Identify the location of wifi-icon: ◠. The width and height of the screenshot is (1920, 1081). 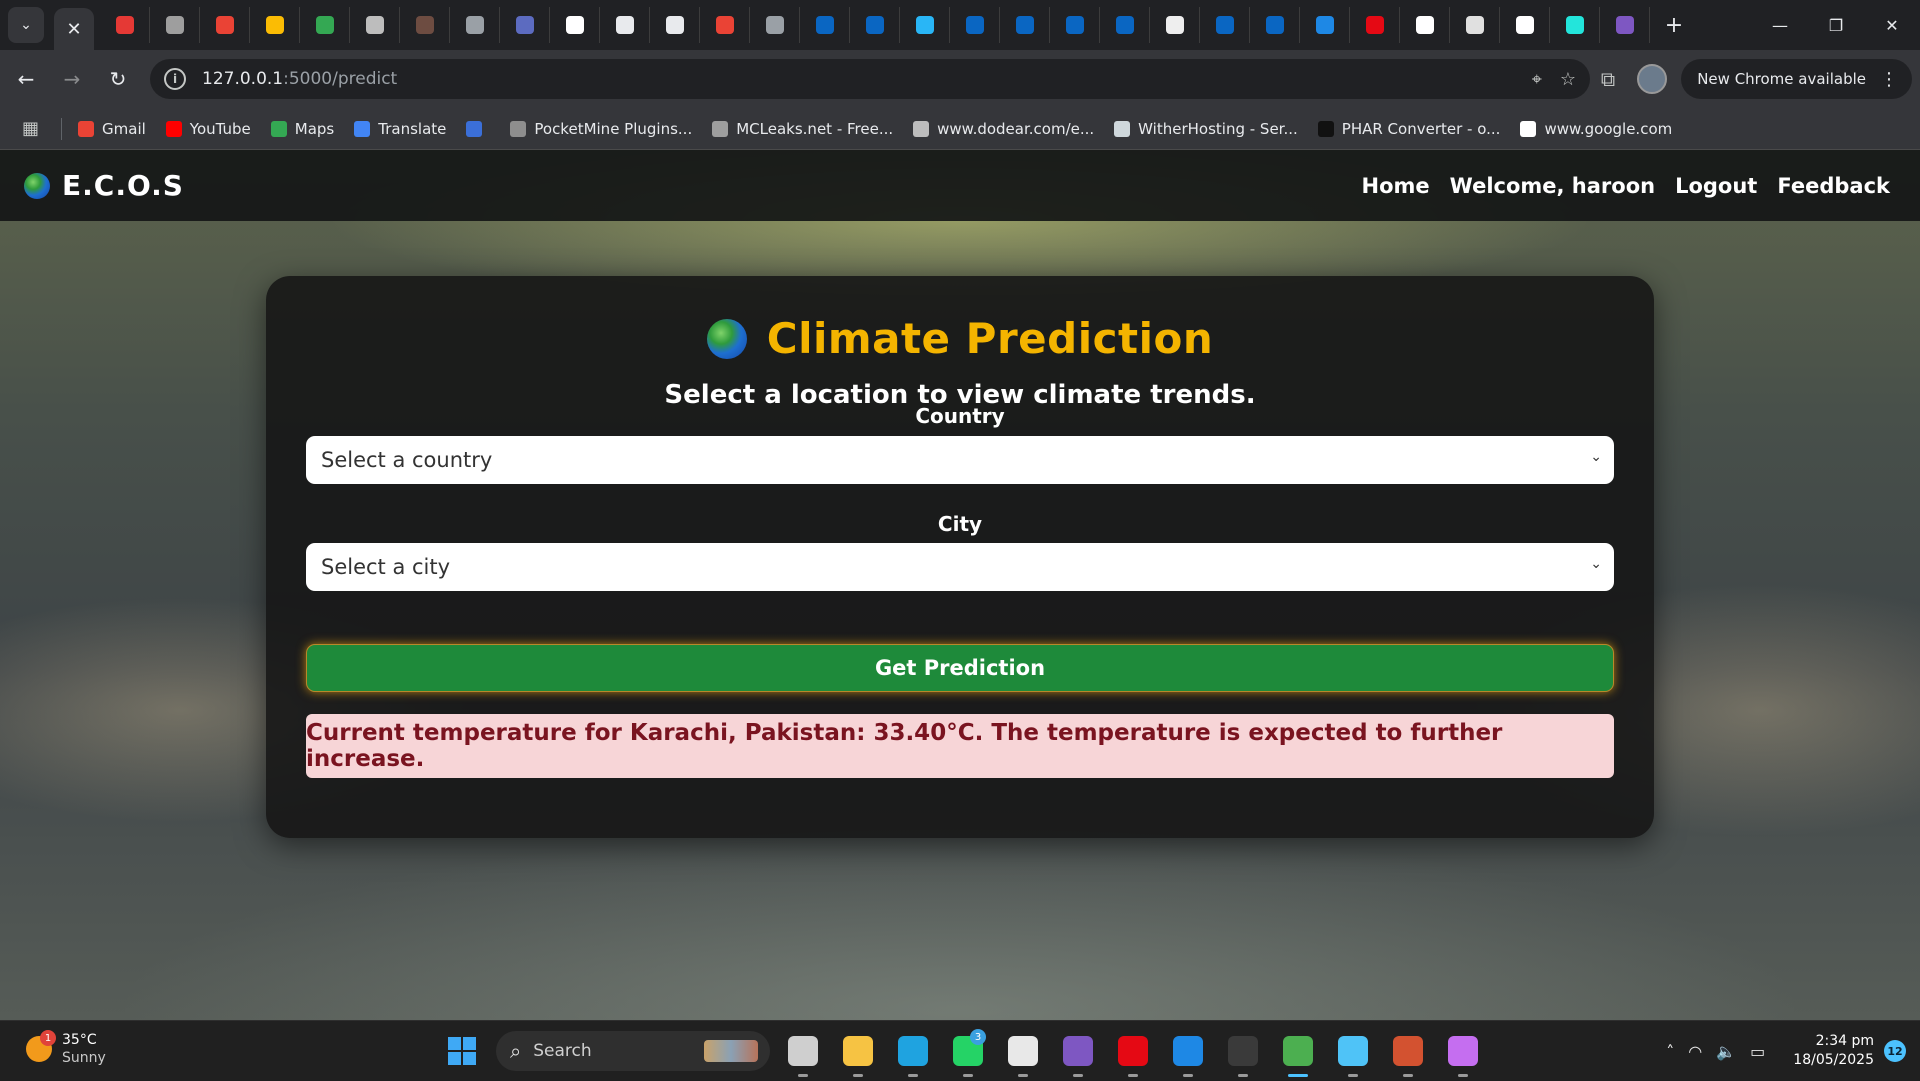
(1695, 1051).